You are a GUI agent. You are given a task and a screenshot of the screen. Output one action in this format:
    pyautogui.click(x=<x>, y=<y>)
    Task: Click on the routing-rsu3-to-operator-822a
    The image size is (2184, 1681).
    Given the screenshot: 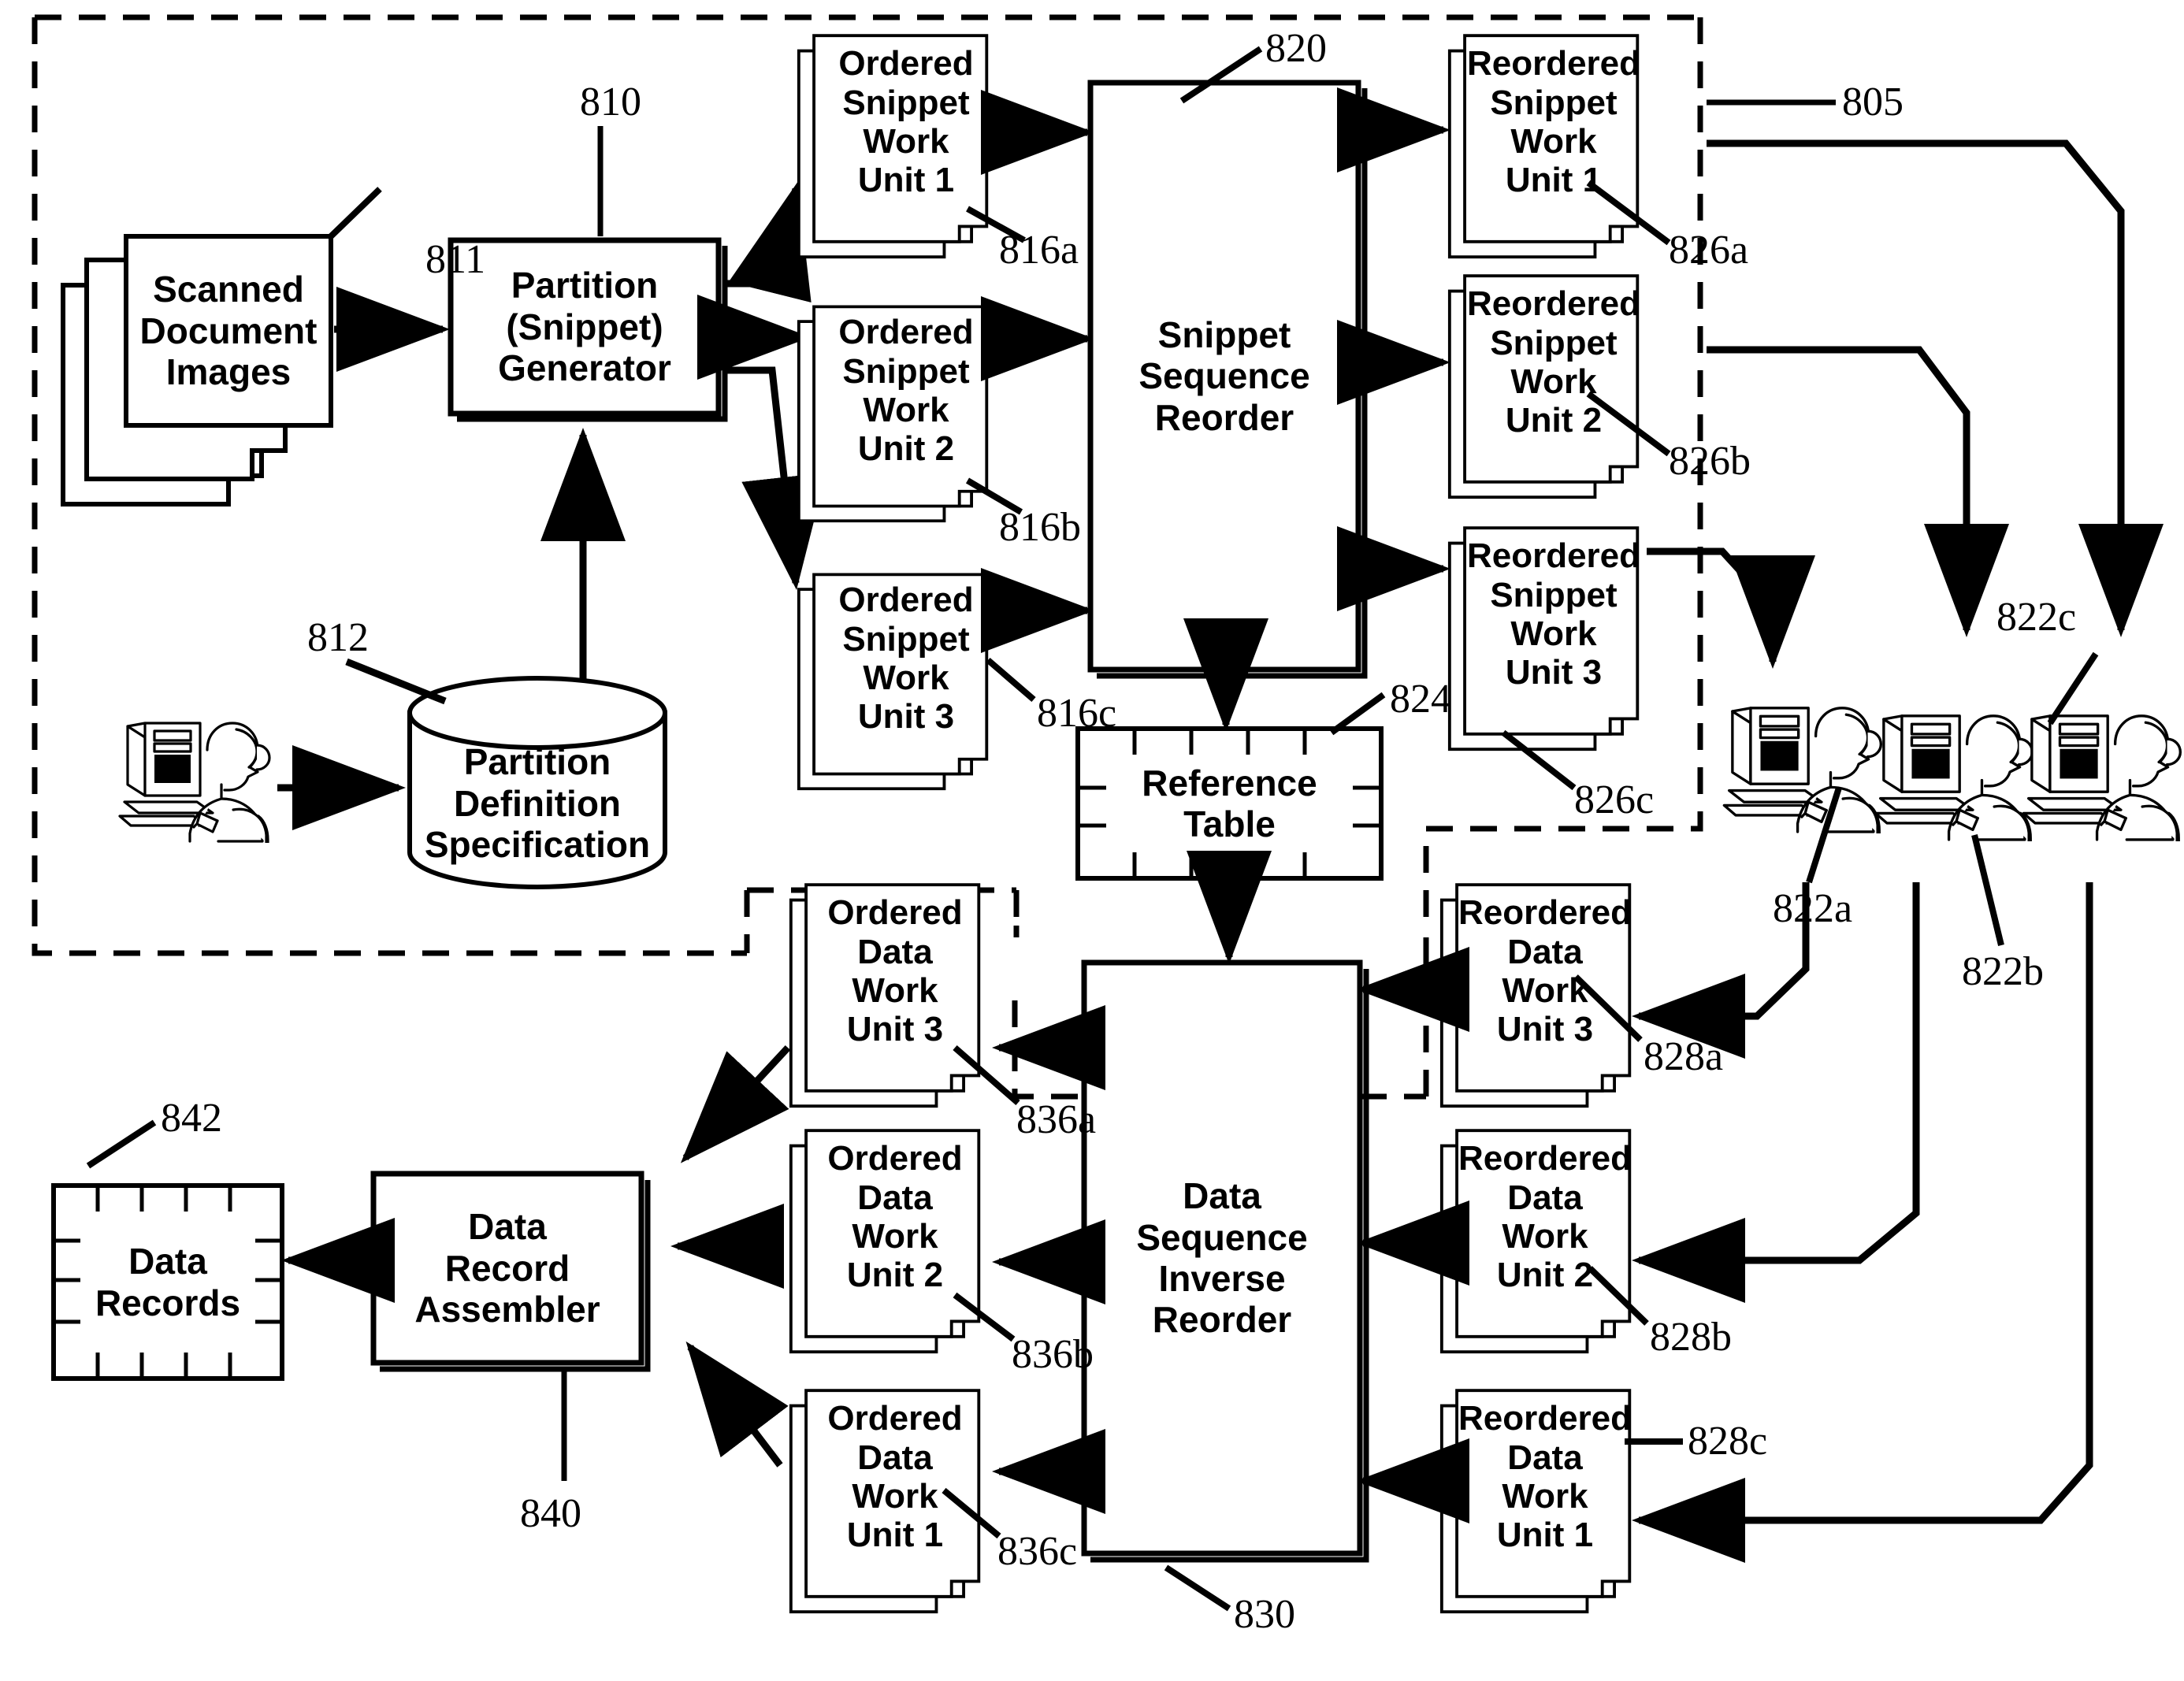 What is the action you would take?
    pyautogui.click(x=1731, y=608)
    